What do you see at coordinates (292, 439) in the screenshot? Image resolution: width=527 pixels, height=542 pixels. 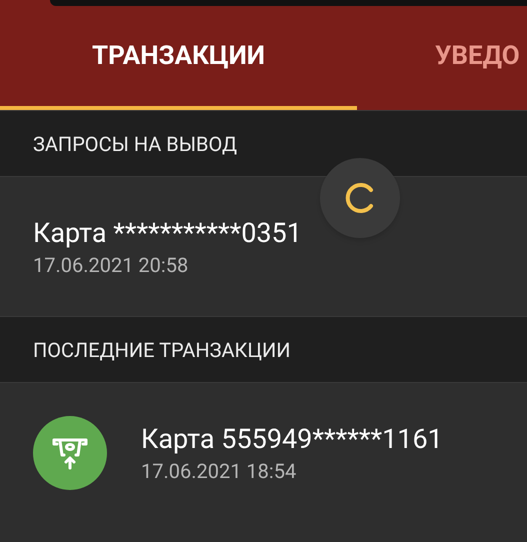 I see `card-number: Карта 555949******1161` at bounding box center [292, 439].